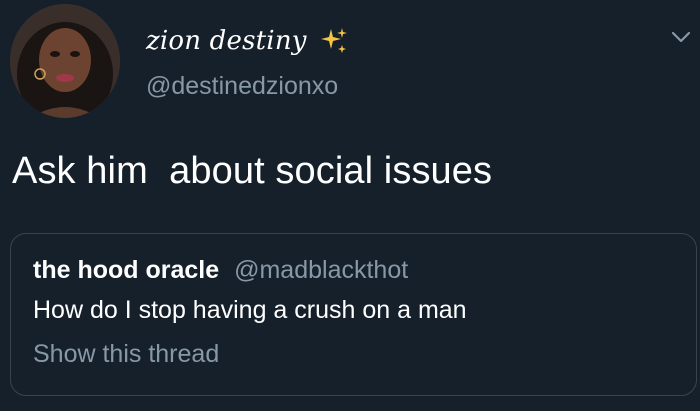 The width and height of the screenshot is (700, 411). Describe the element at coordinates (681, 37) in the screenshot. I see `chevron-down-icon` at that location.